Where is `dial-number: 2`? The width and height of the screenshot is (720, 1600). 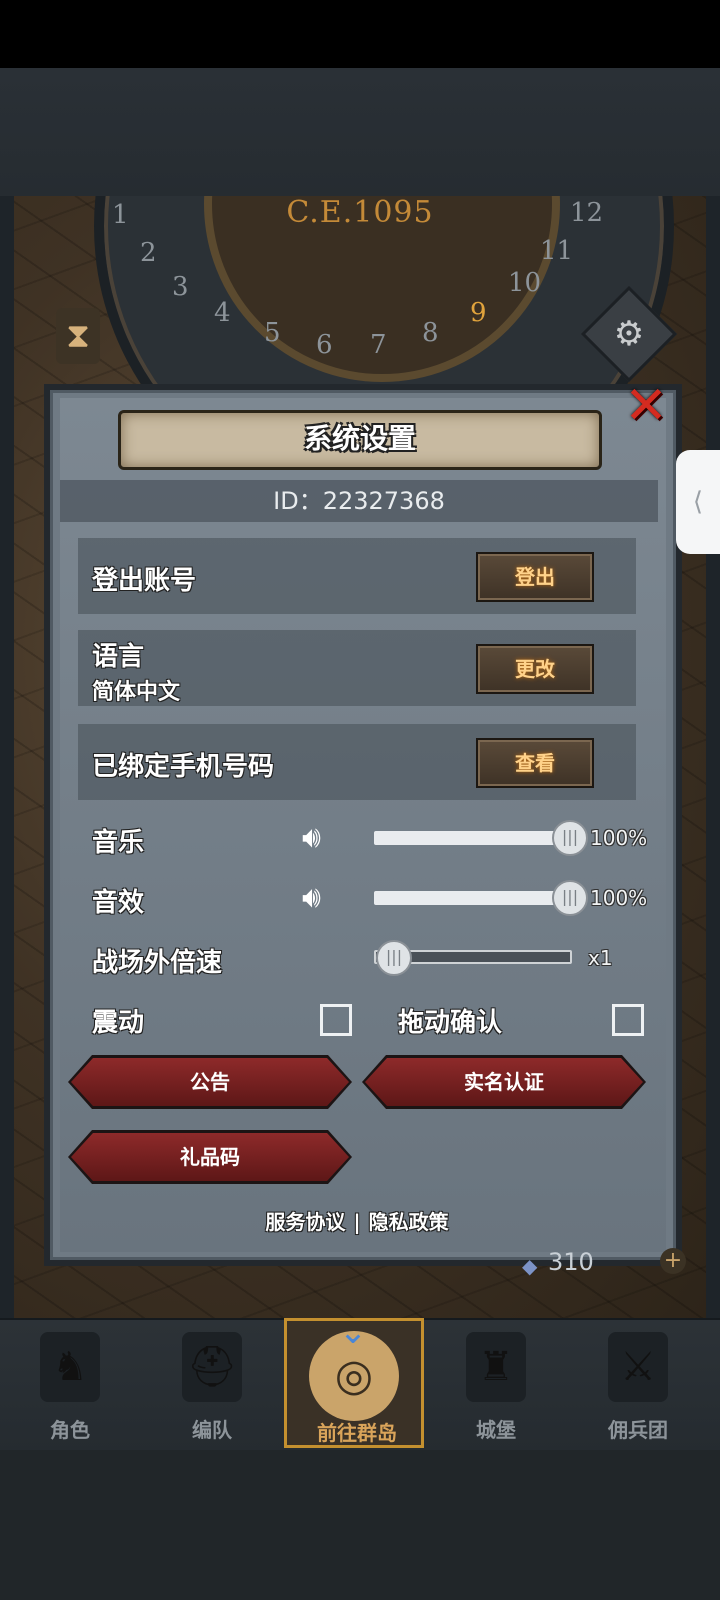 dial-number: 2 is located at coordinates (148, 253).